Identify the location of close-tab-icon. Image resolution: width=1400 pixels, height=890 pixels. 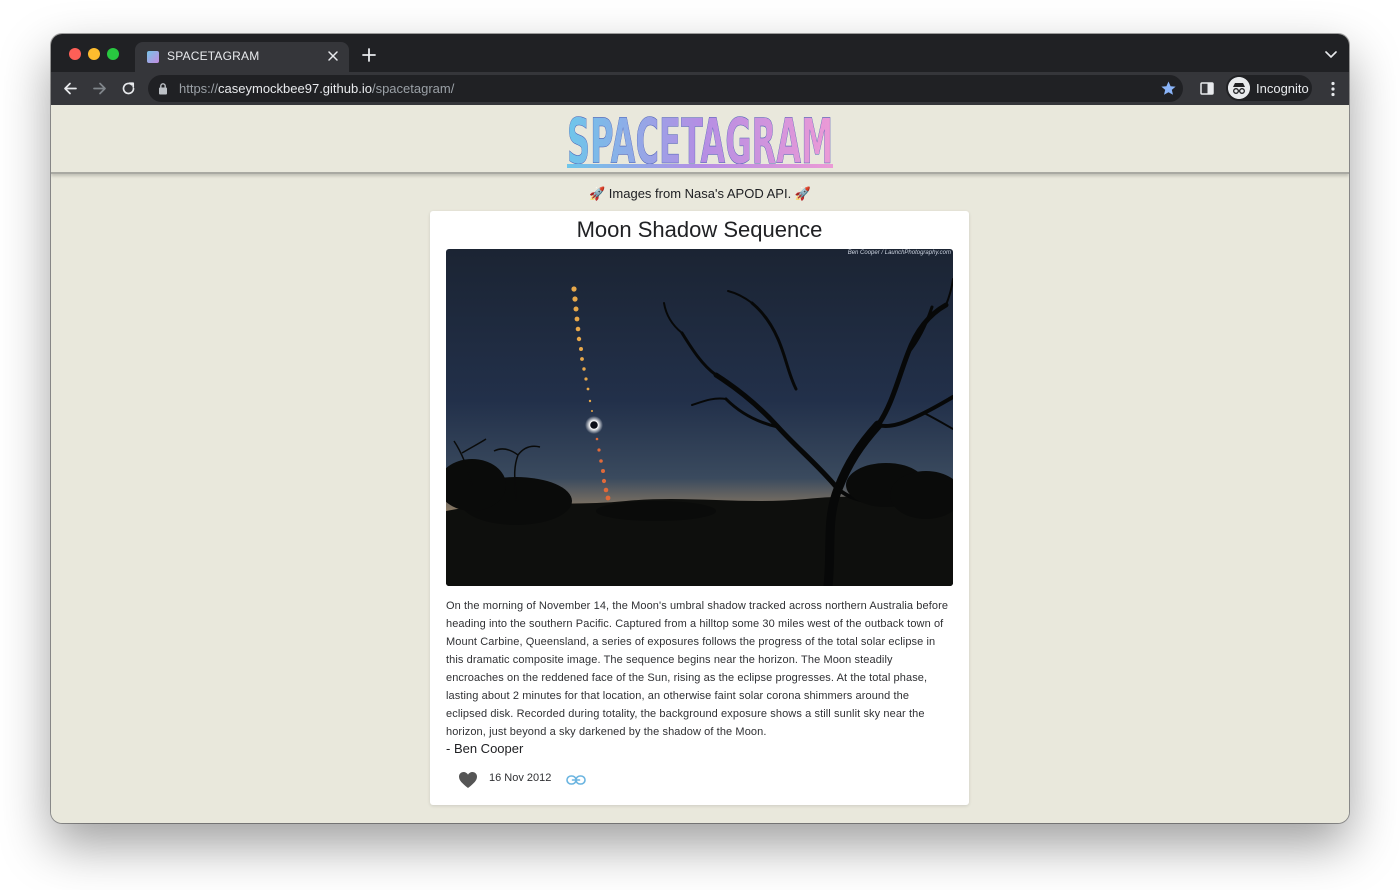
(333, 56).